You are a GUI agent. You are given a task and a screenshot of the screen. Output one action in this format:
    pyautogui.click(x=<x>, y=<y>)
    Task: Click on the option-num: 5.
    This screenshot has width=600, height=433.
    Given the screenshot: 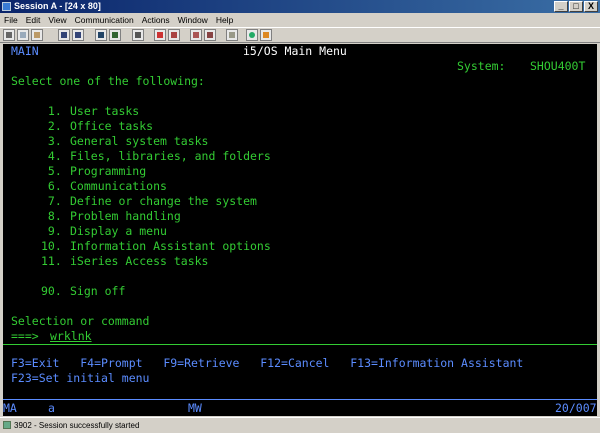 What is the action you would take?
    pyautogui.click(x=51, y=171)
    